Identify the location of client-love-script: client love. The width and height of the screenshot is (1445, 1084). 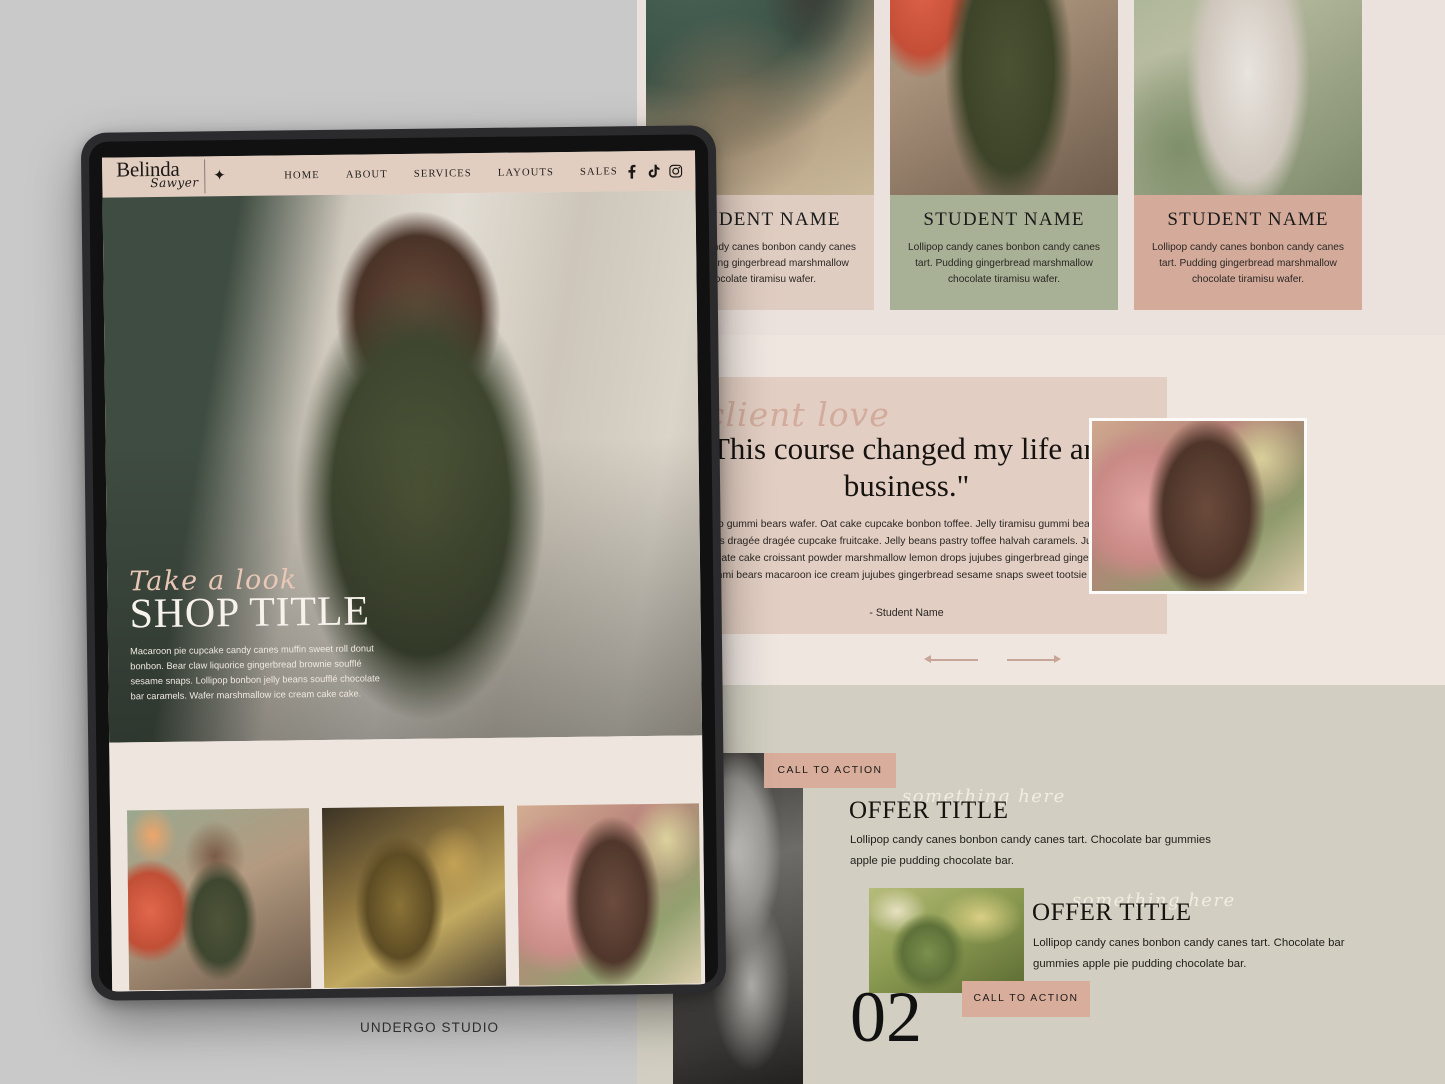
(798, 414).